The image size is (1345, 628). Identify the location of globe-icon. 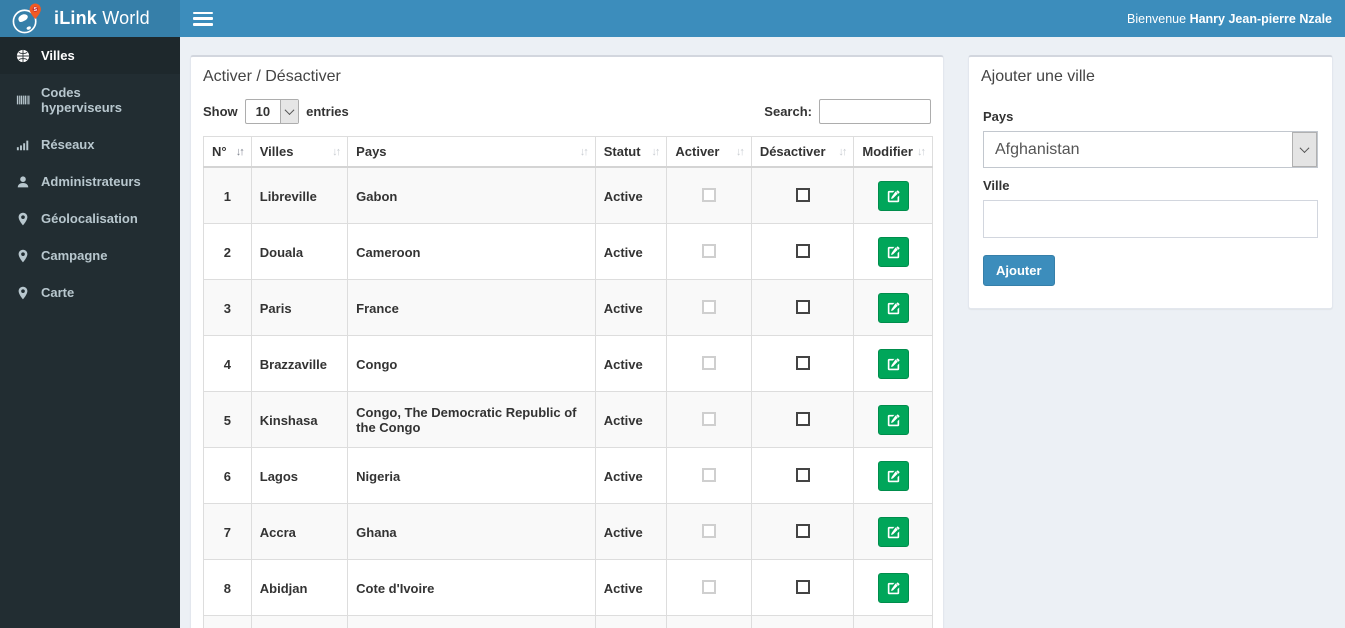
(22, 55).